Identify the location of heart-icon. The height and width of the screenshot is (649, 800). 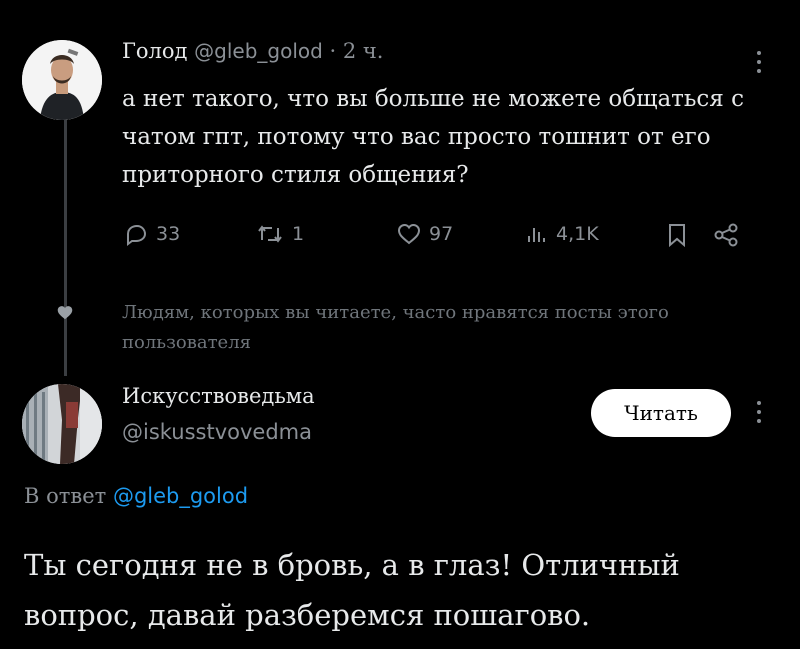
(409, 234).